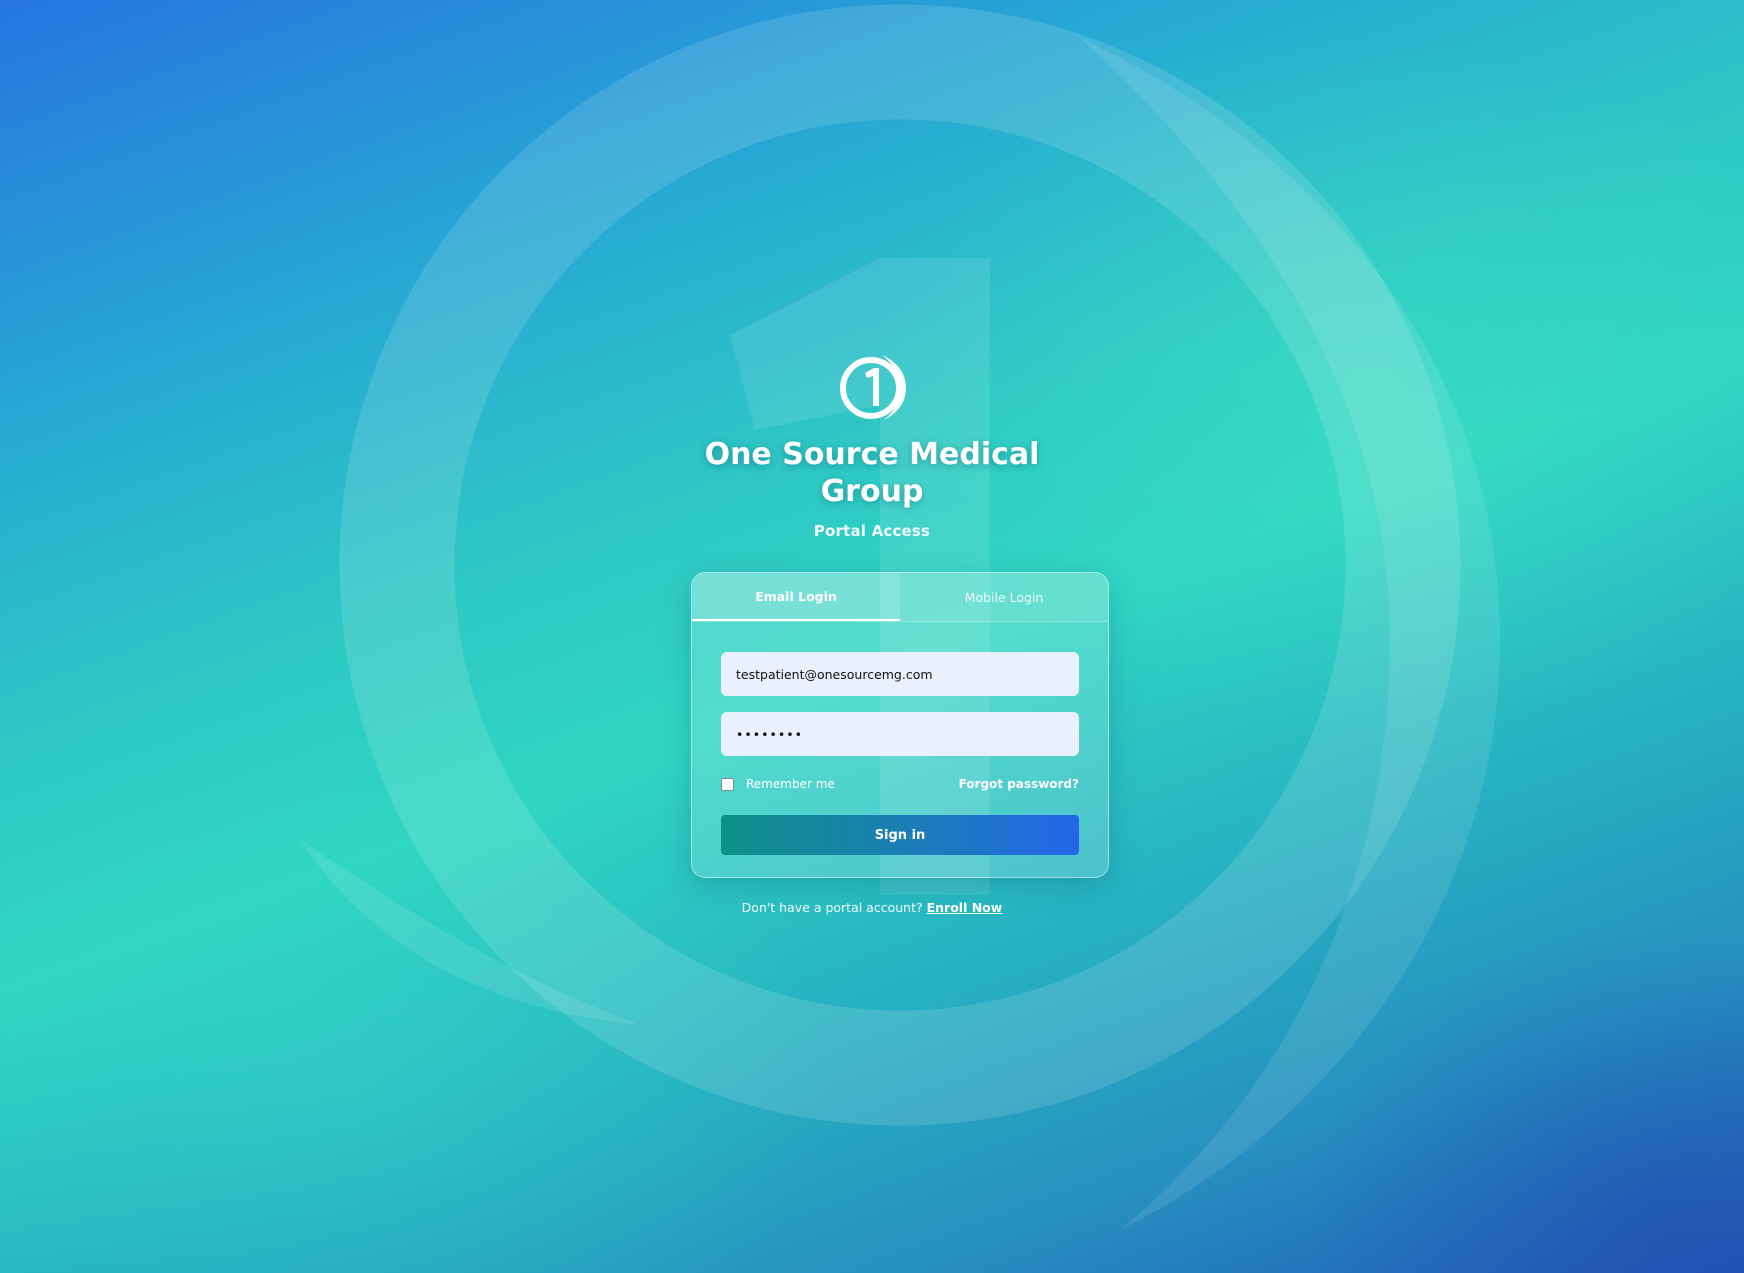  What do you see at coordinates (872, 531) in the screenshot?
I see `brand-subtitle: Portal Access` at bounding box center [872, 531].